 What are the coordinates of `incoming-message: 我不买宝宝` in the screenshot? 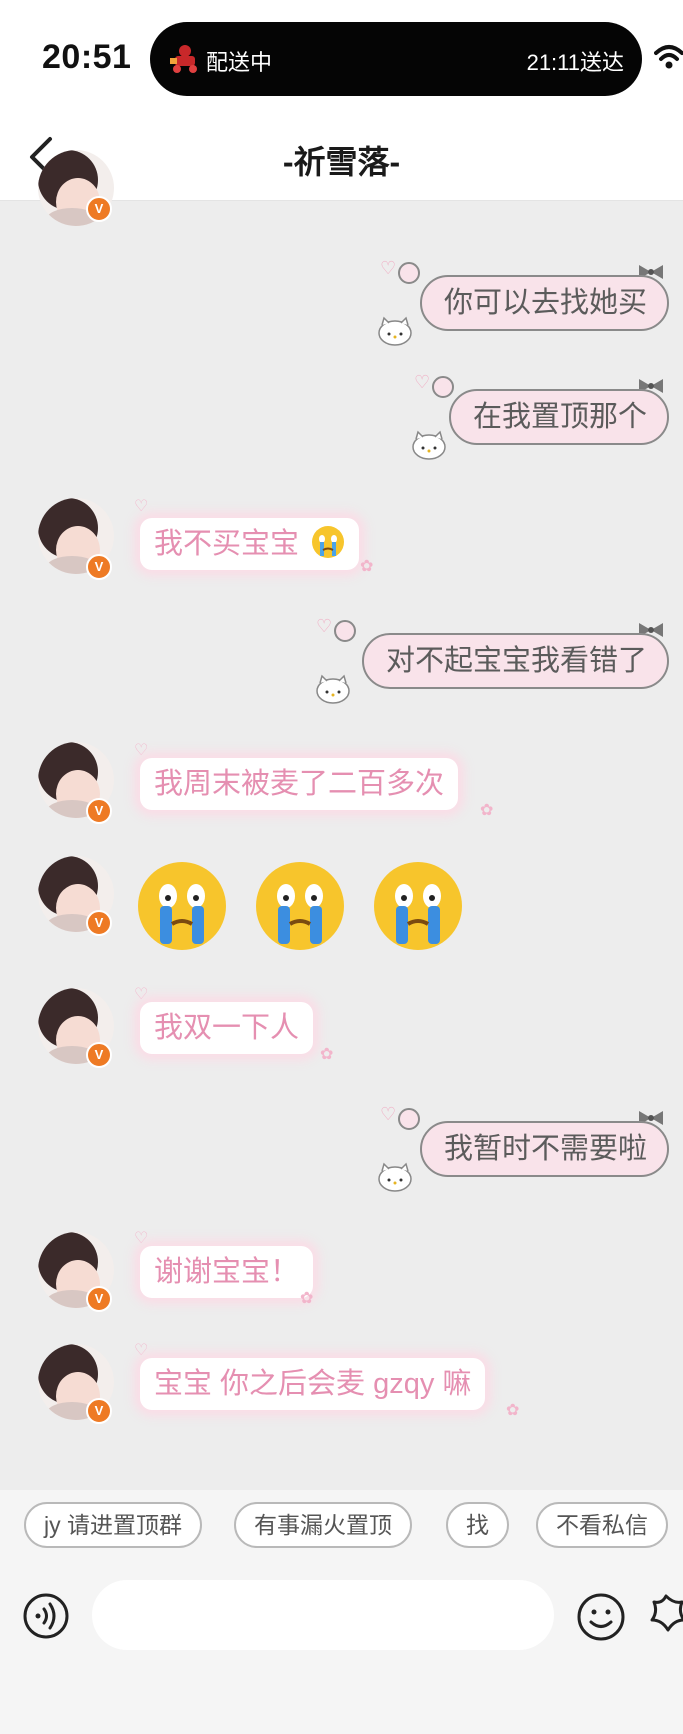 It's located at (250, 544).